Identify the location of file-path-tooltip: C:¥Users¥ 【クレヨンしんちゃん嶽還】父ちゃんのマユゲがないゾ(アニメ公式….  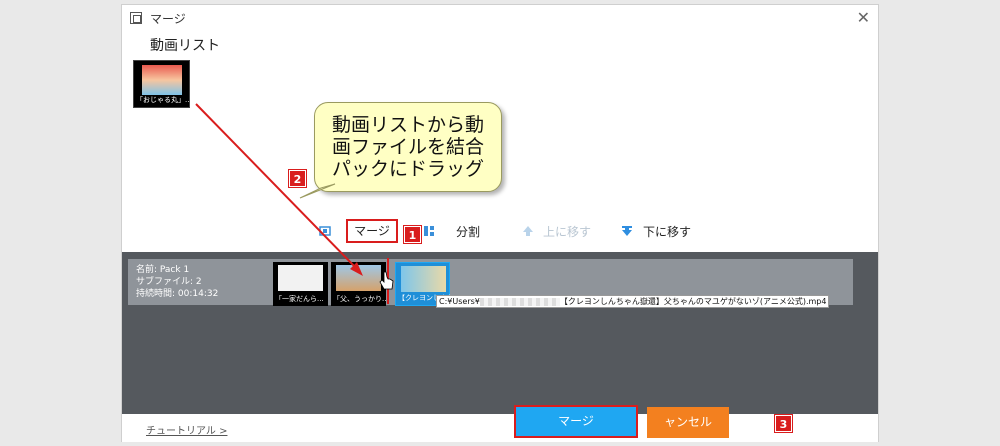
(633, 301).